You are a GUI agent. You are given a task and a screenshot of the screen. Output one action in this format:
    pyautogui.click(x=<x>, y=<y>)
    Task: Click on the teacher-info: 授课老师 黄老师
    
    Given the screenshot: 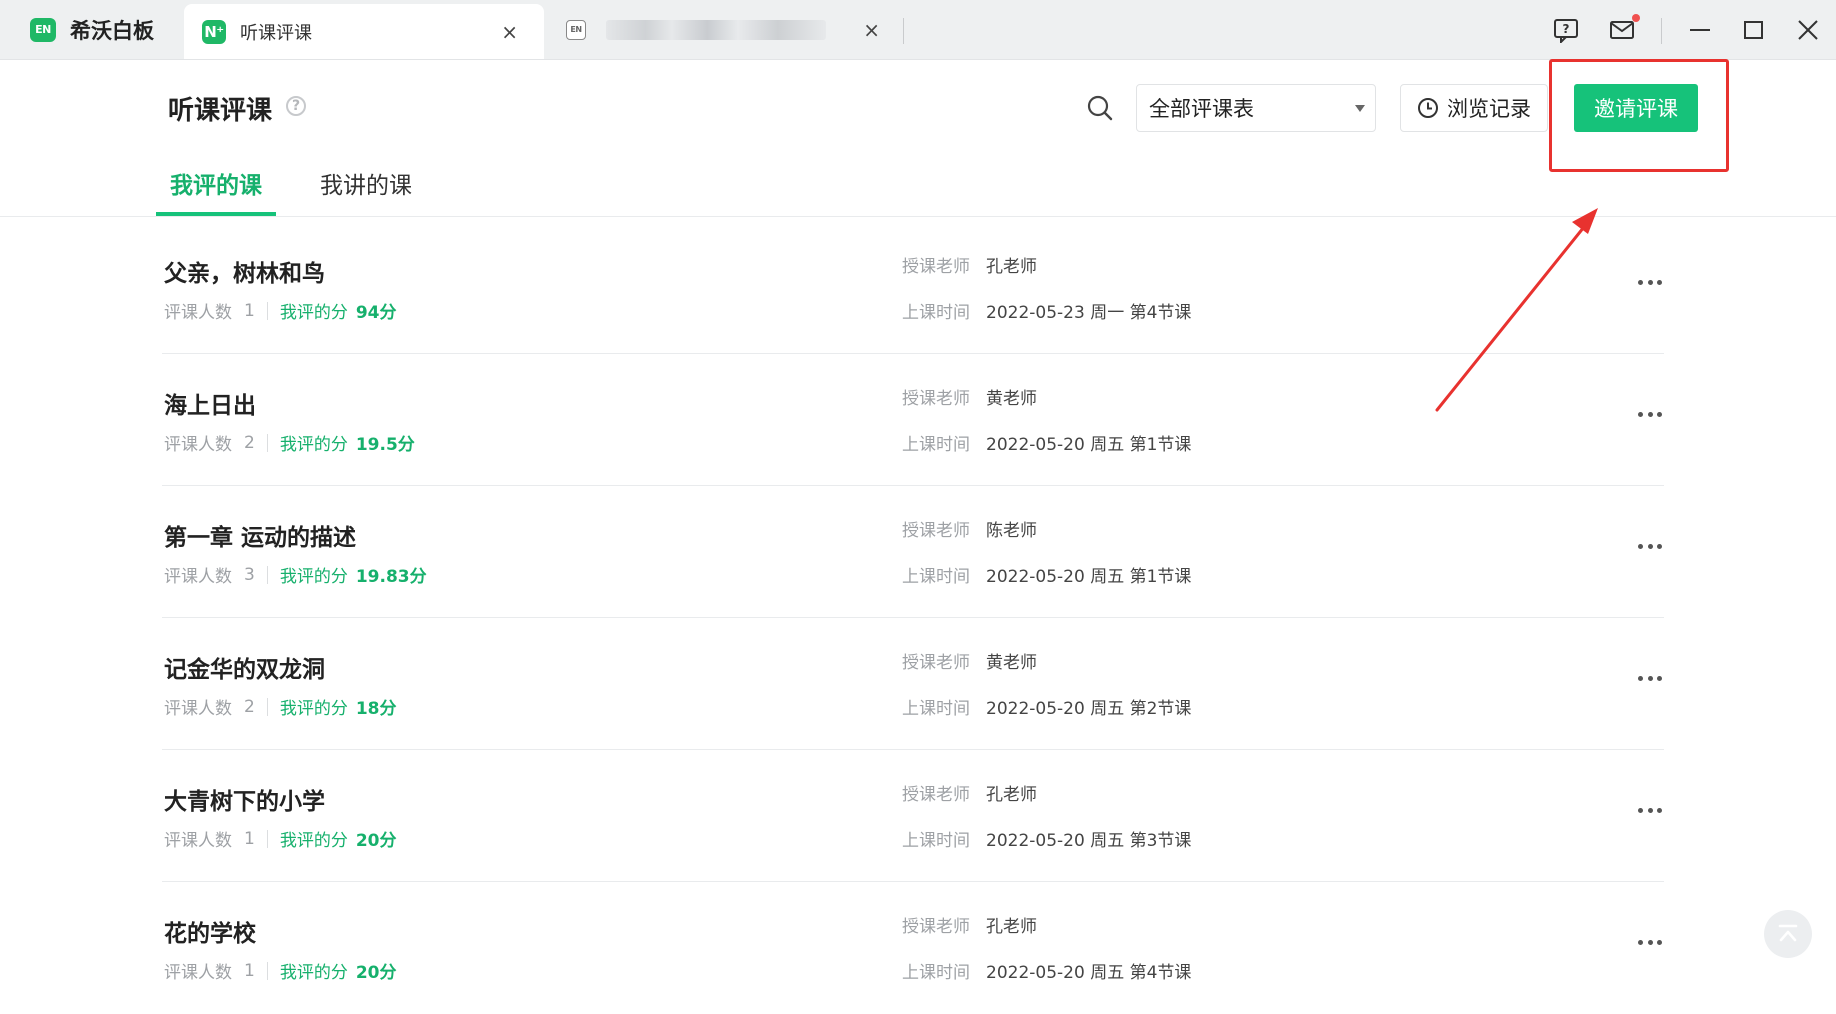 What is the action you would take?
    pyautogui.click(x=969, y=396)
    